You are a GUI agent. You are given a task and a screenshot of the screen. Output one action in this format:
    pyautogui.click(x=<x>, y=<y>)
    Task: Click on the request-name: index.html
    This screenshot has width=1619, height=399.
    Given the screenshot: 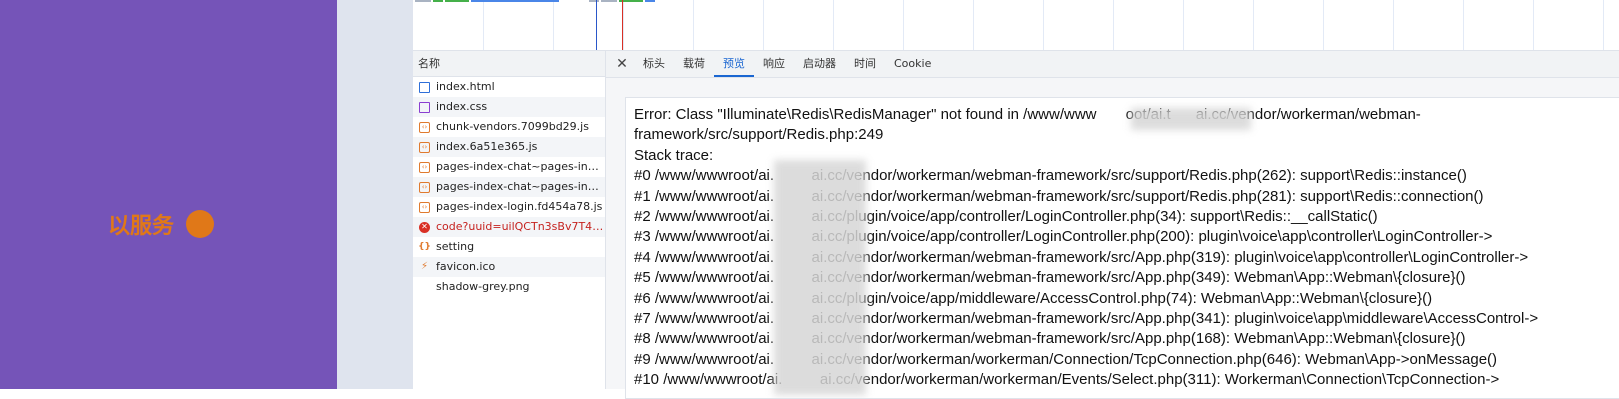 What is the action you would take?
    pyautogui.click(x=465, y=86)
    